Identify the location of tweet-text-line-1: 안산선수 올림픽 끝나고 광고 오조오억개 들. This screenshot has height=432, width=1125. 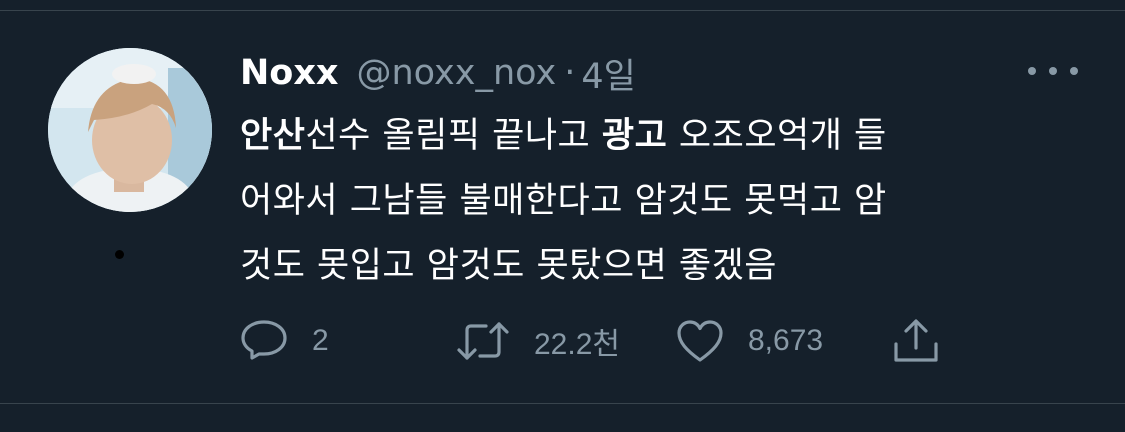
(650, 136).